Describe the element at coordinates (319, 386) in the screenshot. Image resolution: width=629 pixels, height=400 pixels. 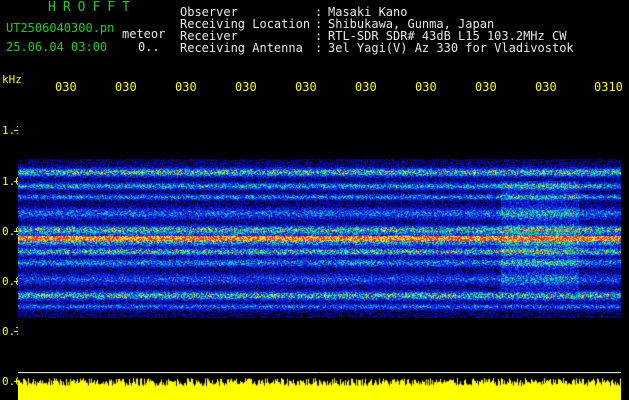
I see `signal-level-bar` at that location.